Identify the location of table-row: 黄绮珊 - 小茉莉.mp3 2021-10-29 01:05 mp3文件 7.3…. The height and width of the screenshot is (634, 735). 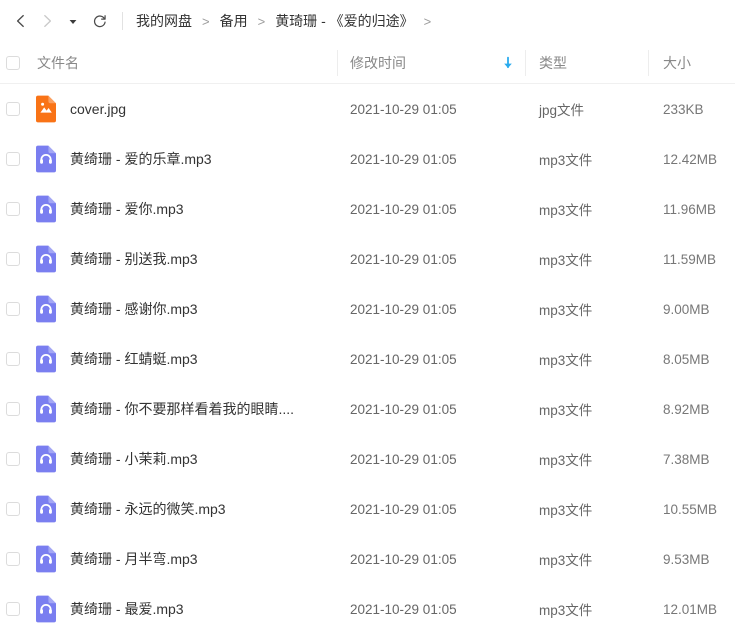
(367, 459).